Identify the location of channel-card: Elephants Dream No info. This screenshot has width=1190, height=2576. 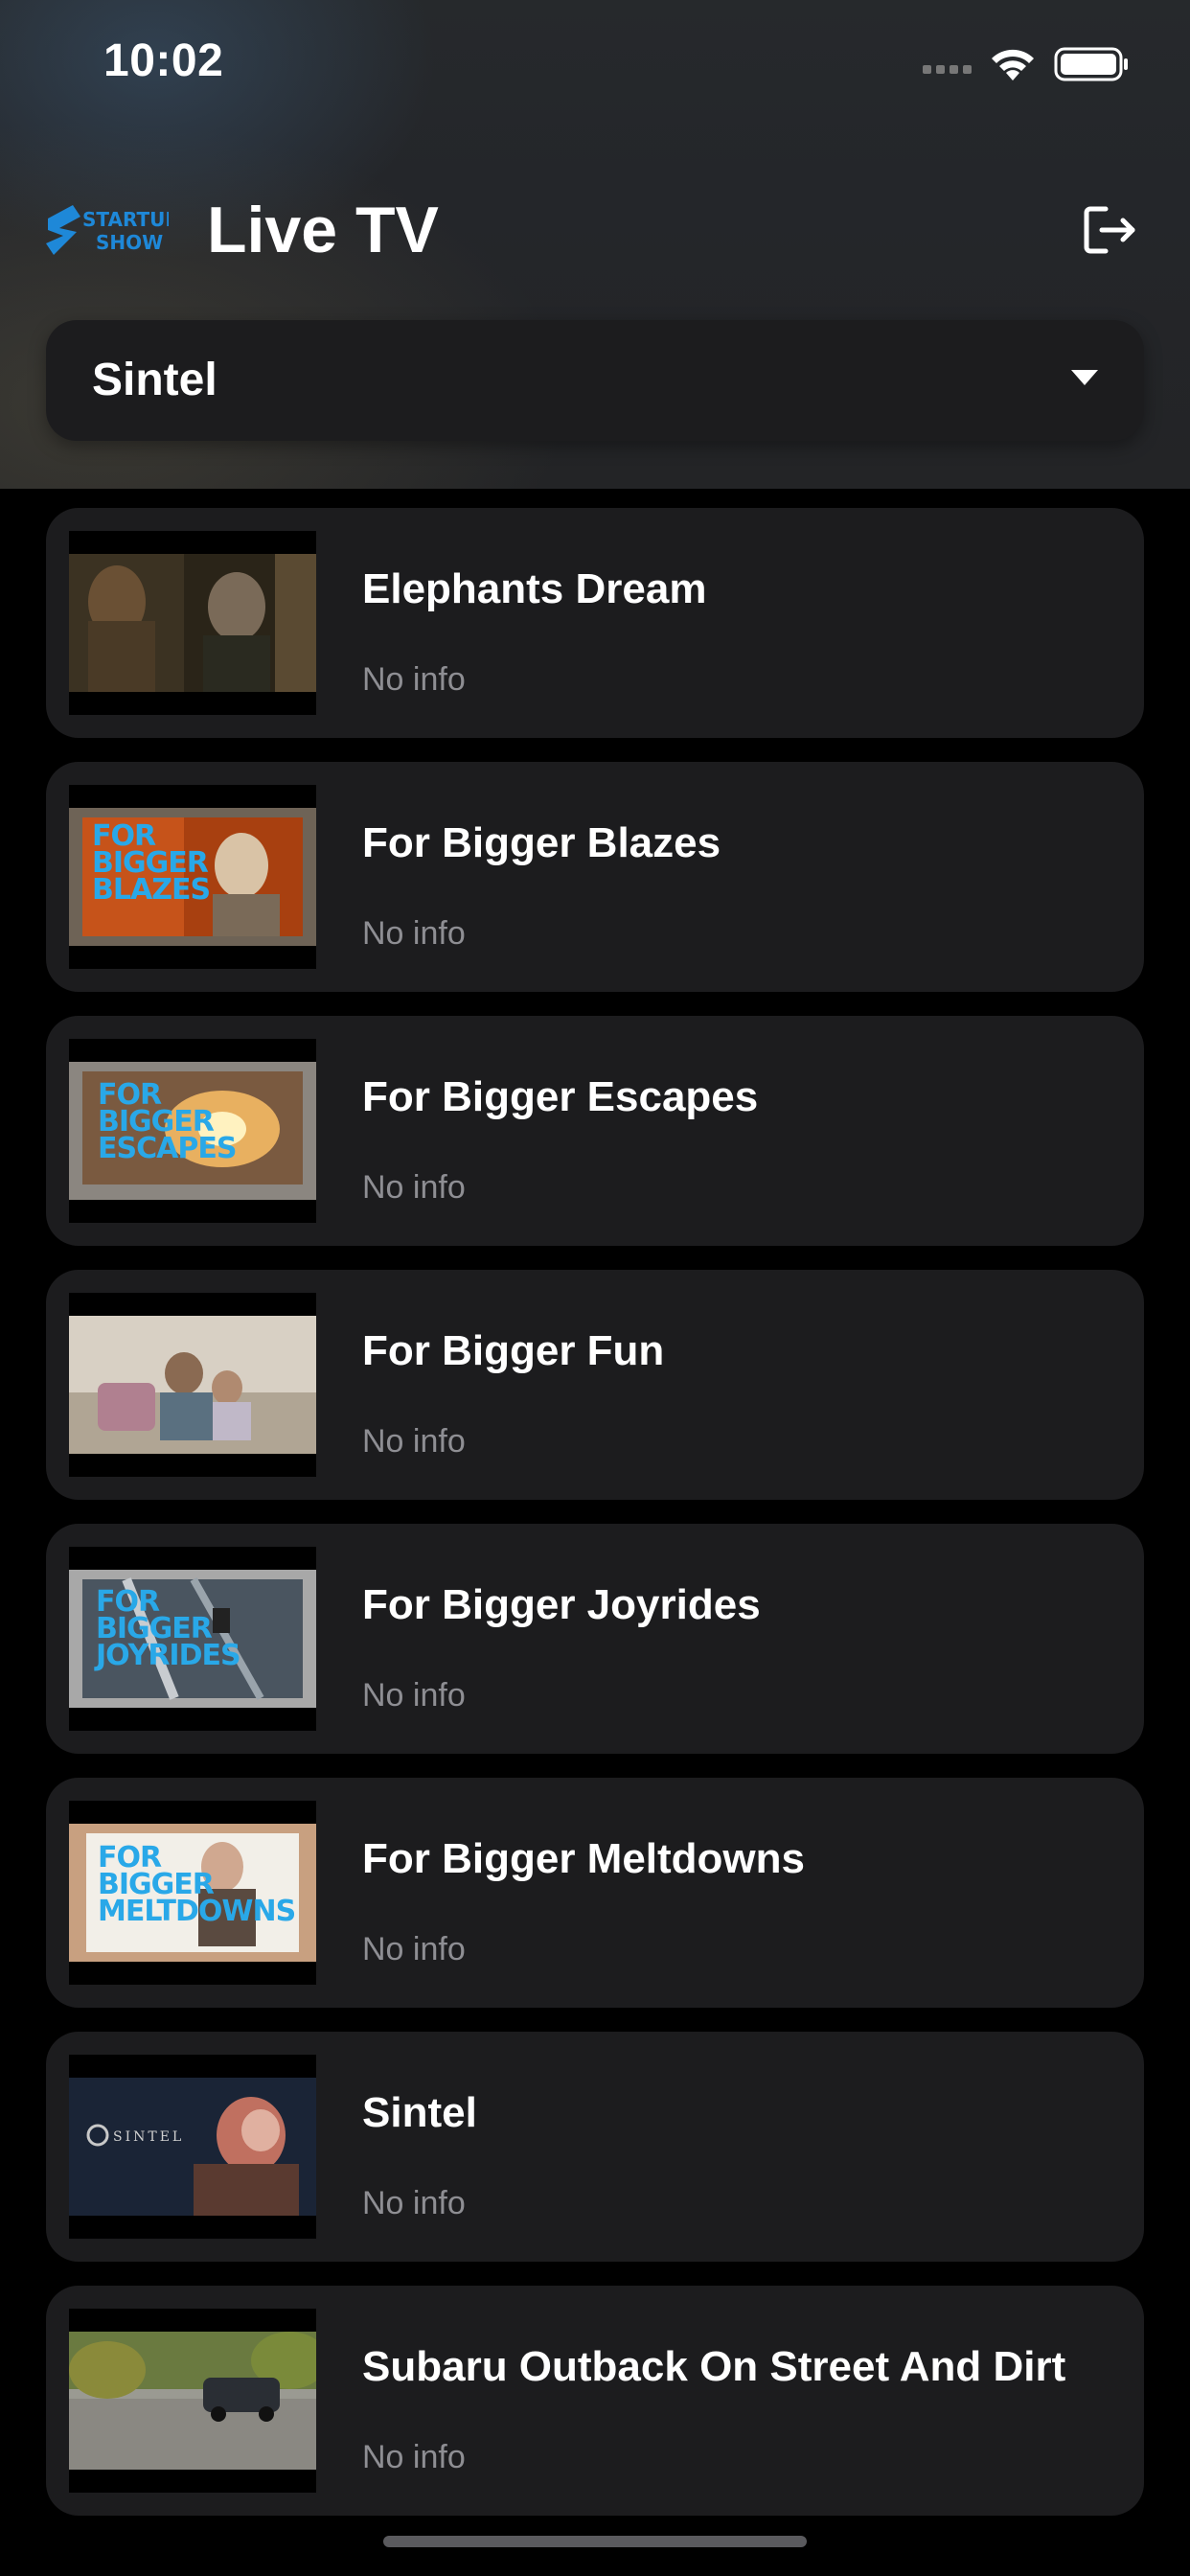
(595, 623).